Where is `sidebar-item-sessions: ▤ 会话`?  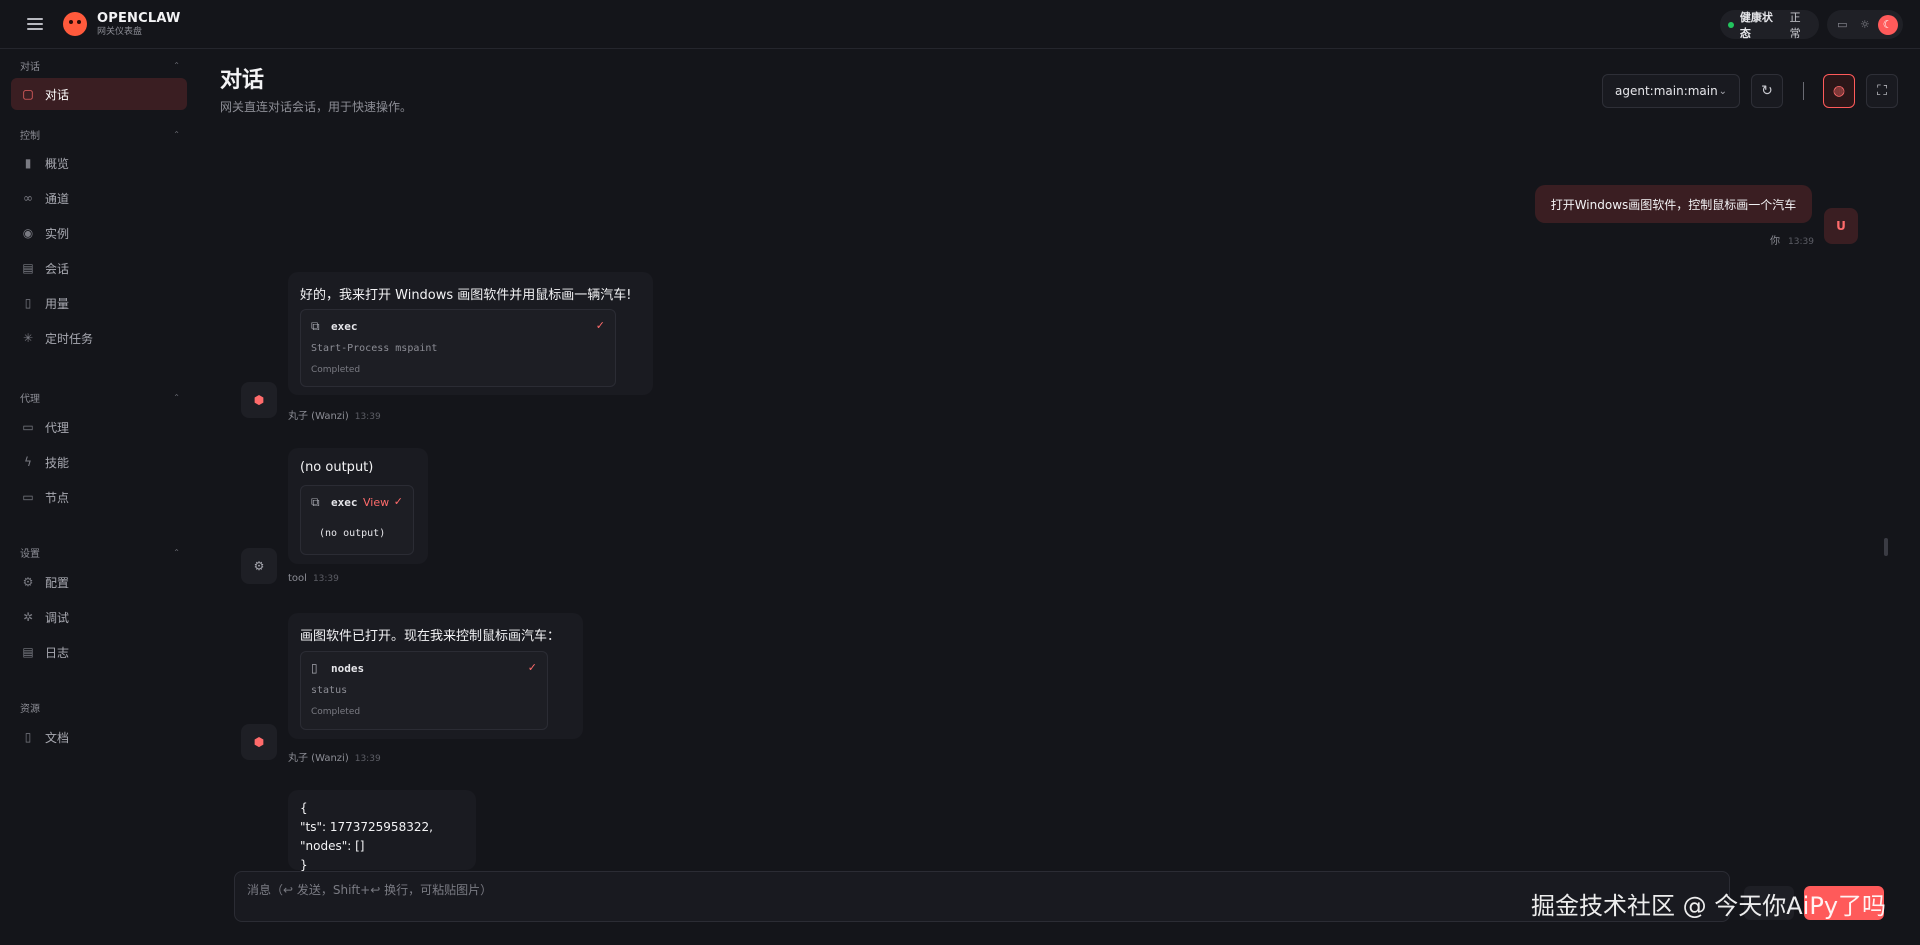
sidebar-item-sessions: ▤ 会话 is located at coordinates (99, 268).